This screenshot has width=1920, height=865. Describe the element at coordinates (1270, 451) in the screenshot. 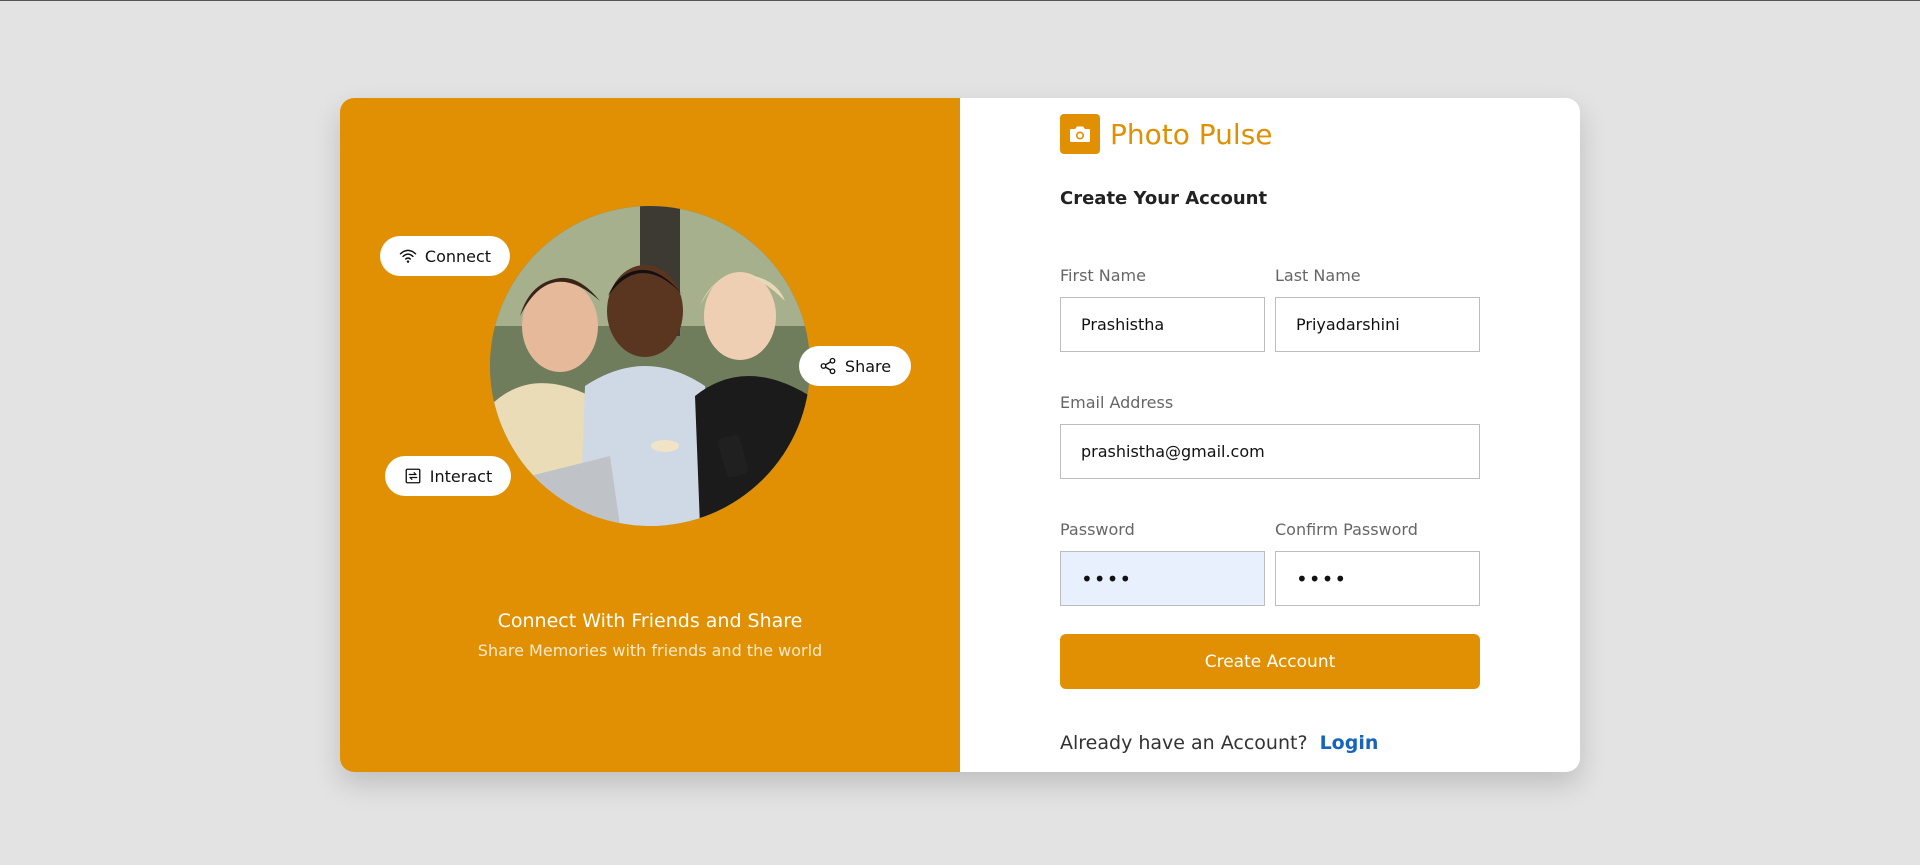

I see `email-input` at that location.